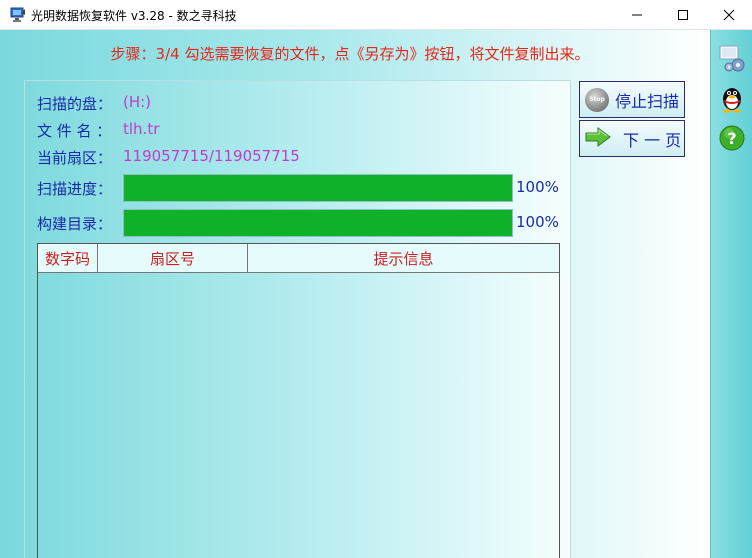  I want to click on green-arrow-right-icon, so click(598, 138).